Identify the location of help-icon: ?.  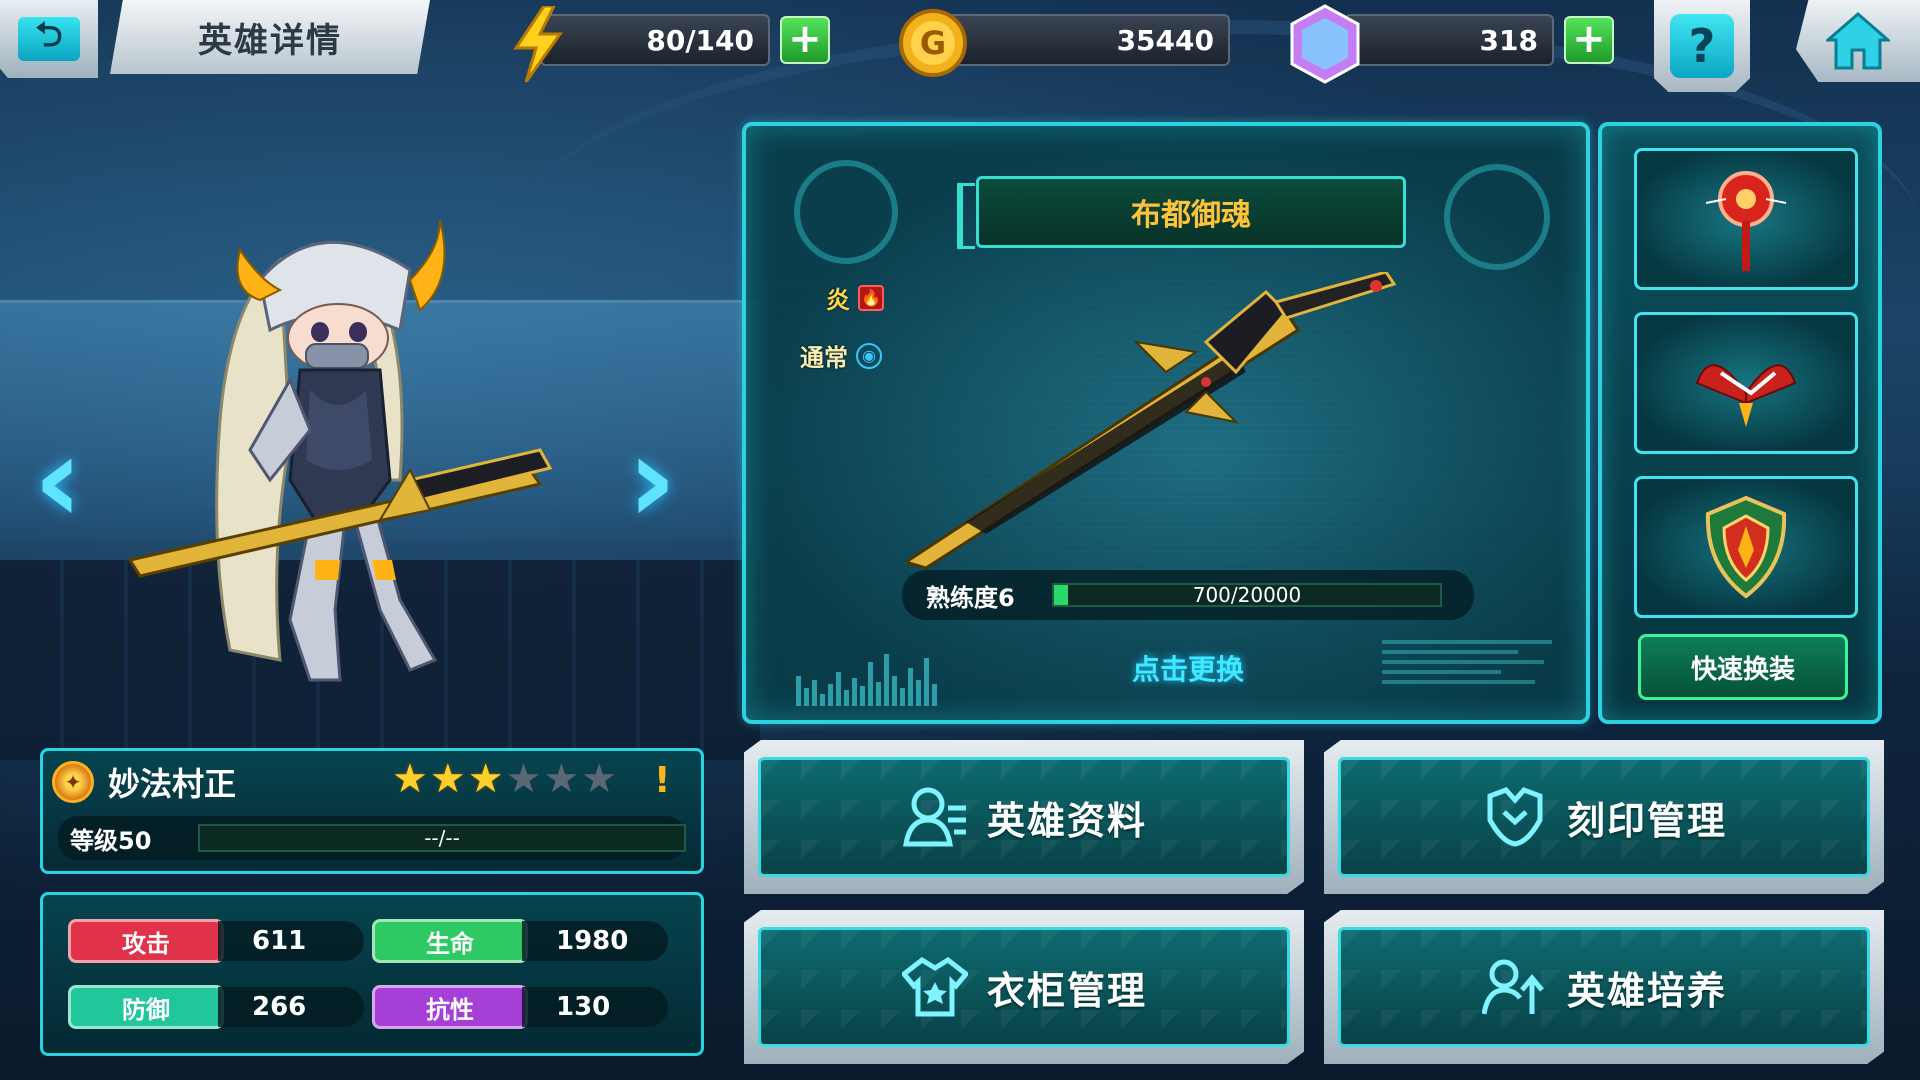
(1702, 46).